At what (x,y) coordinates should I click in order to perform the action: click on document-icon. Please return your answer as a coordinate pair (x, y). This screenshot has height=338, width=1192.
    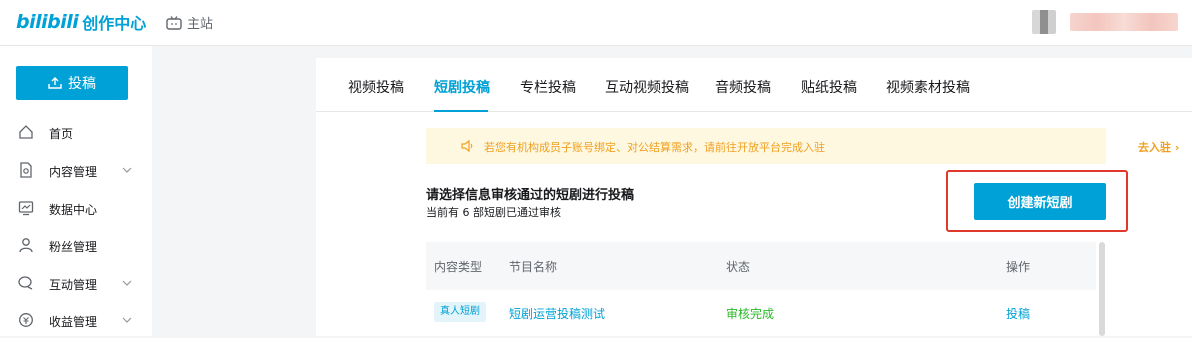
    Looking at the image, I should click on (26, 170).